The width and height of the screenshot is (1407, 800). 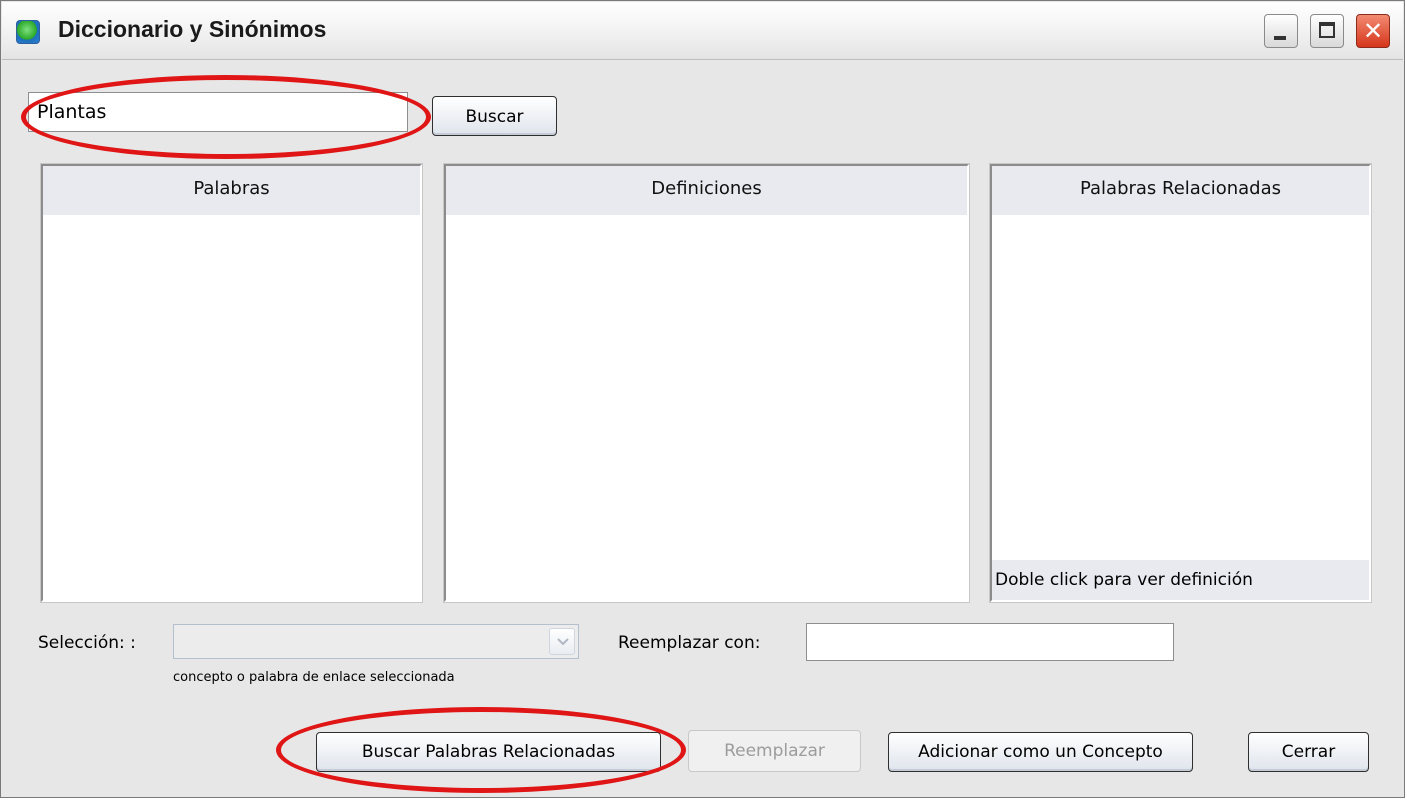 What do you see at coordinates (192, 29) in the screenshot?
I see `window-title: Diccionario y Sinónimos` at bounding box center [192, 29].